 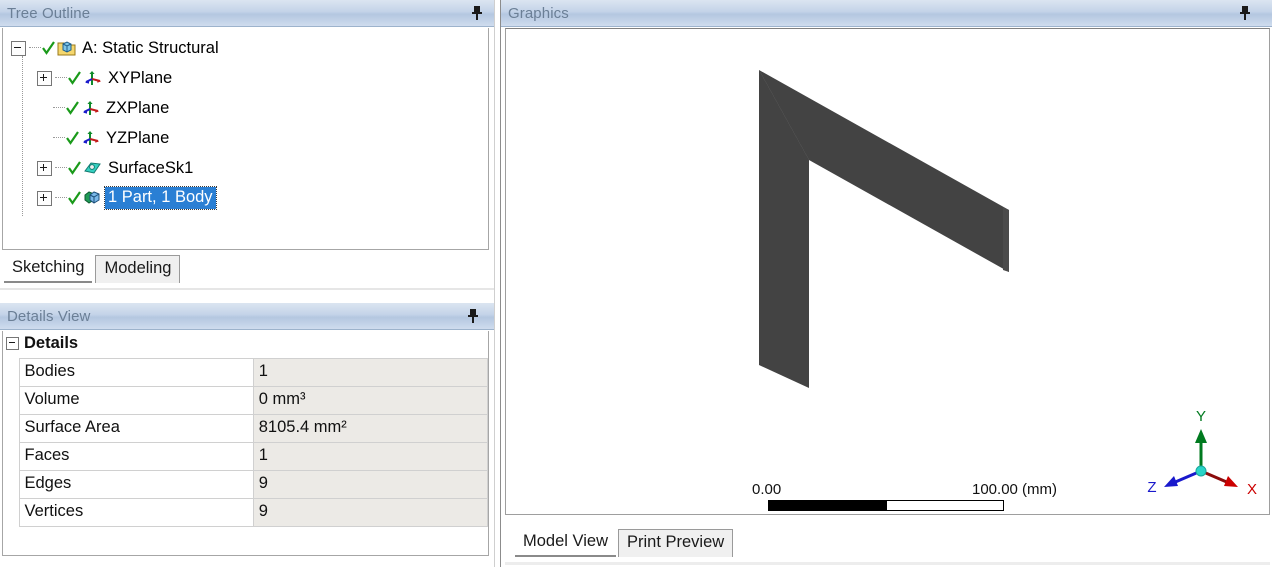 What do you see at coordinates (767, 489) in the screenshot?
I see `scale-min-label: 0.00` at bounding box center [767, 489].